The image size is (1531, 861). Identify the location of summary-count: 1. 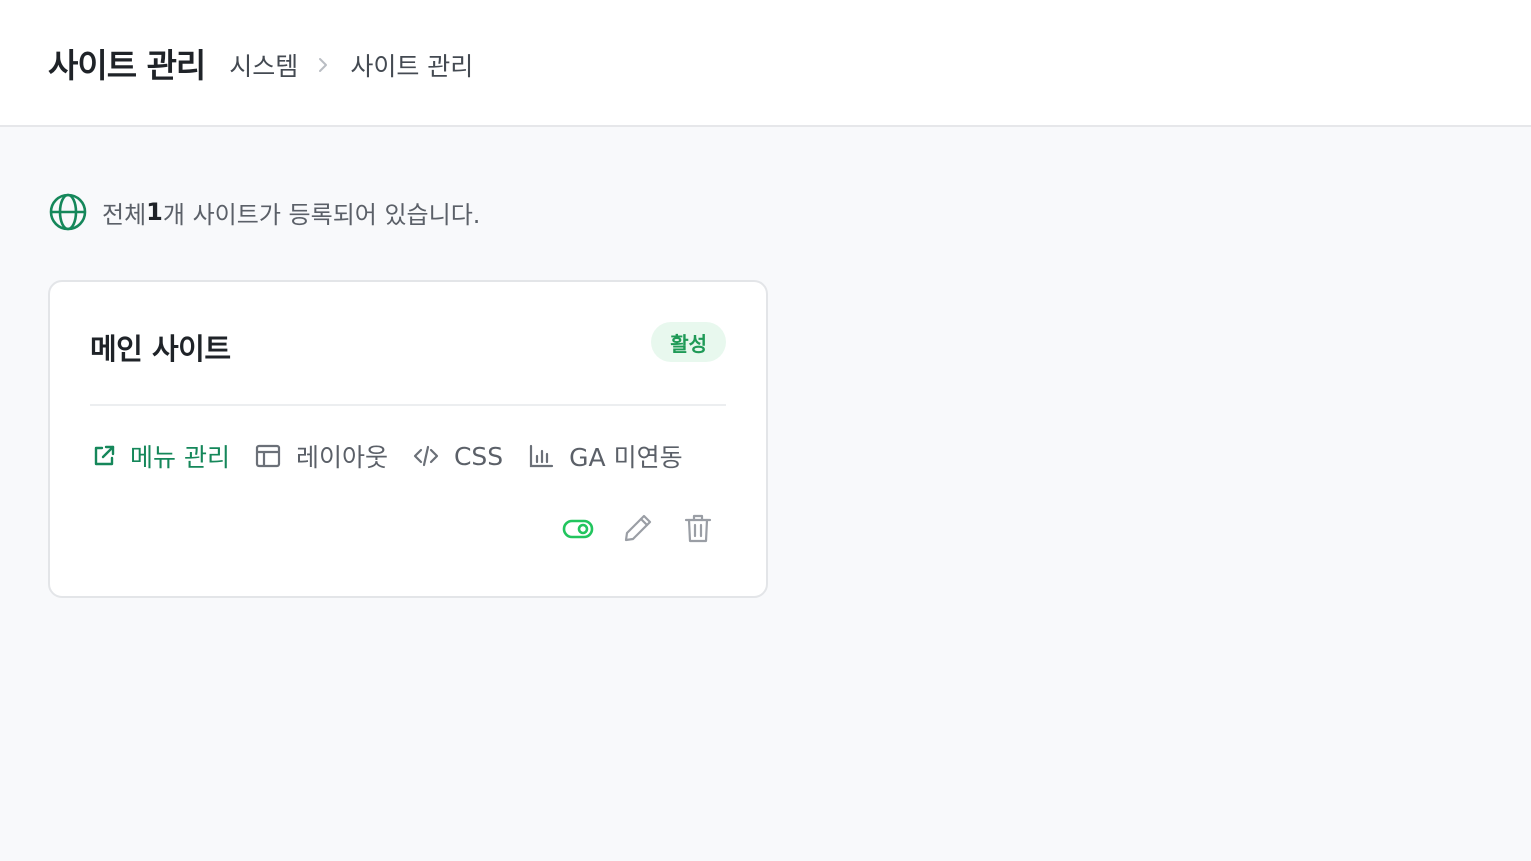
(154, 212).